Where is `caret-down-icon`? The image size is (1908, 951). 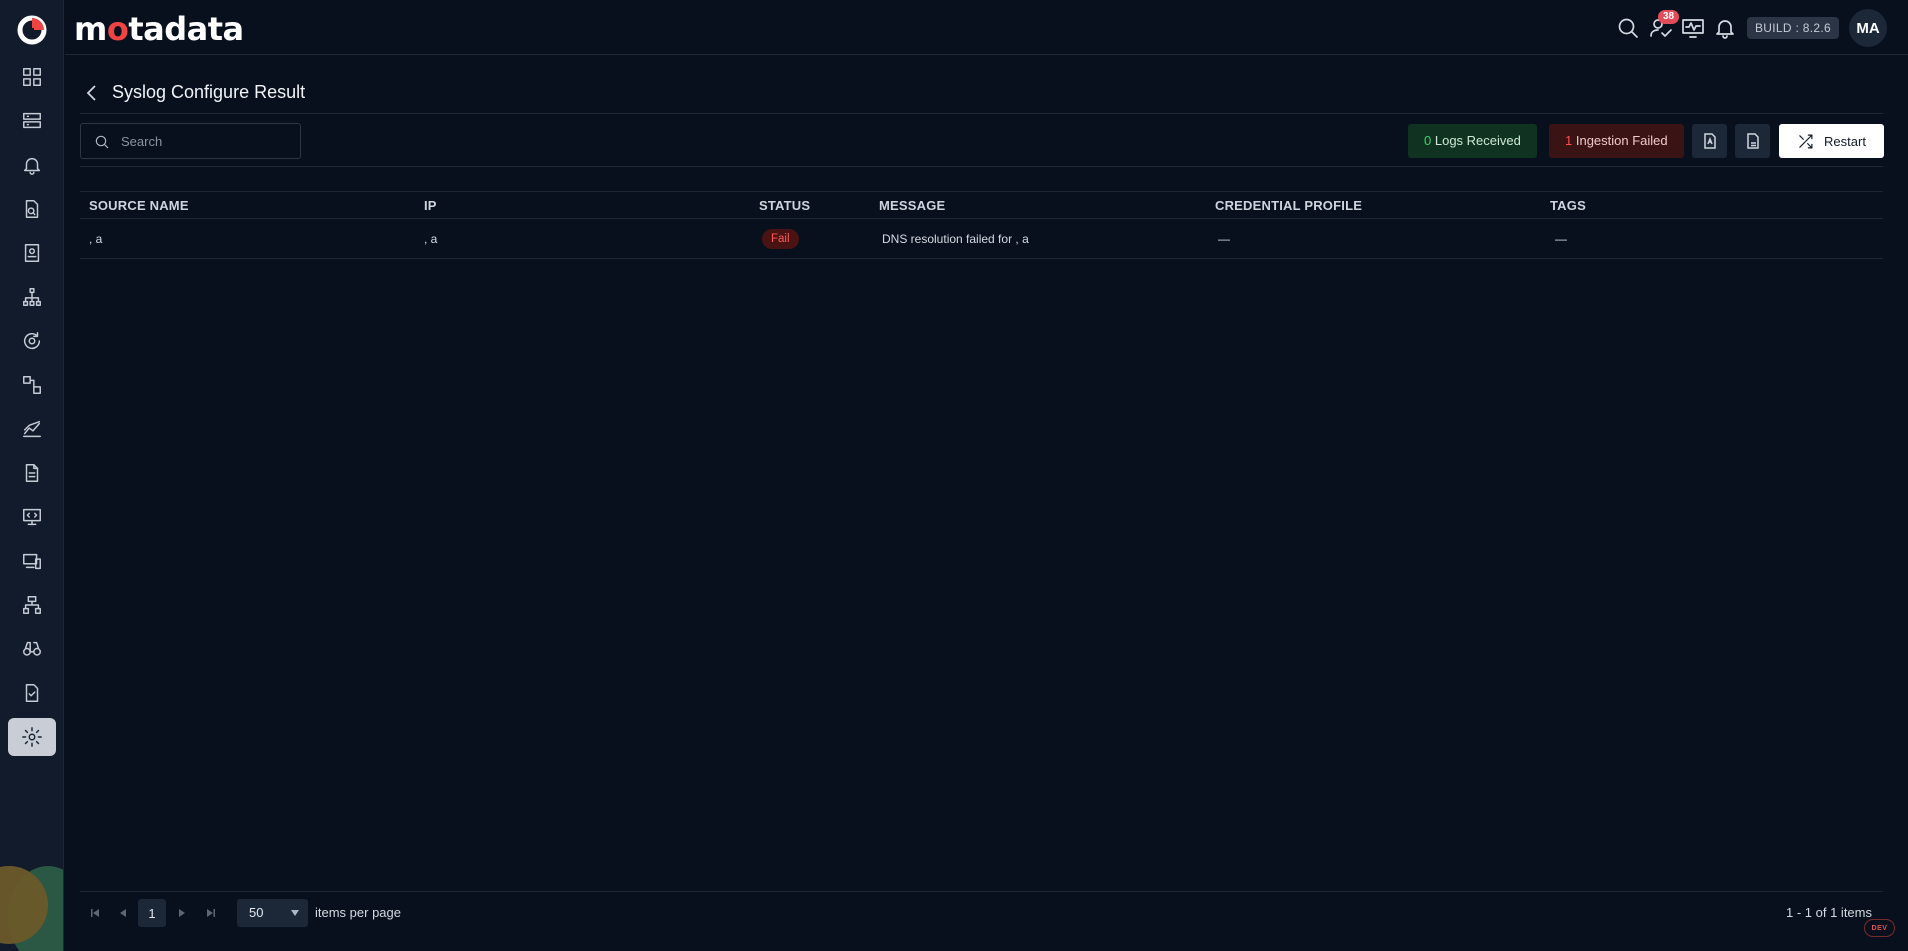 caret-down-icon is located at coordinates (295, 913).